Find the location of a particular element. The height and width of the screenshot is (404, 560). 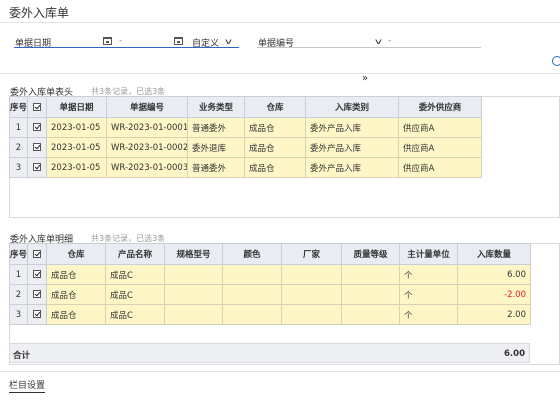

header-table-head: 序号 单据日期 单据编号 业务类型 仓库 入库类别 委外供应商 is located at coordinates (245, 107).